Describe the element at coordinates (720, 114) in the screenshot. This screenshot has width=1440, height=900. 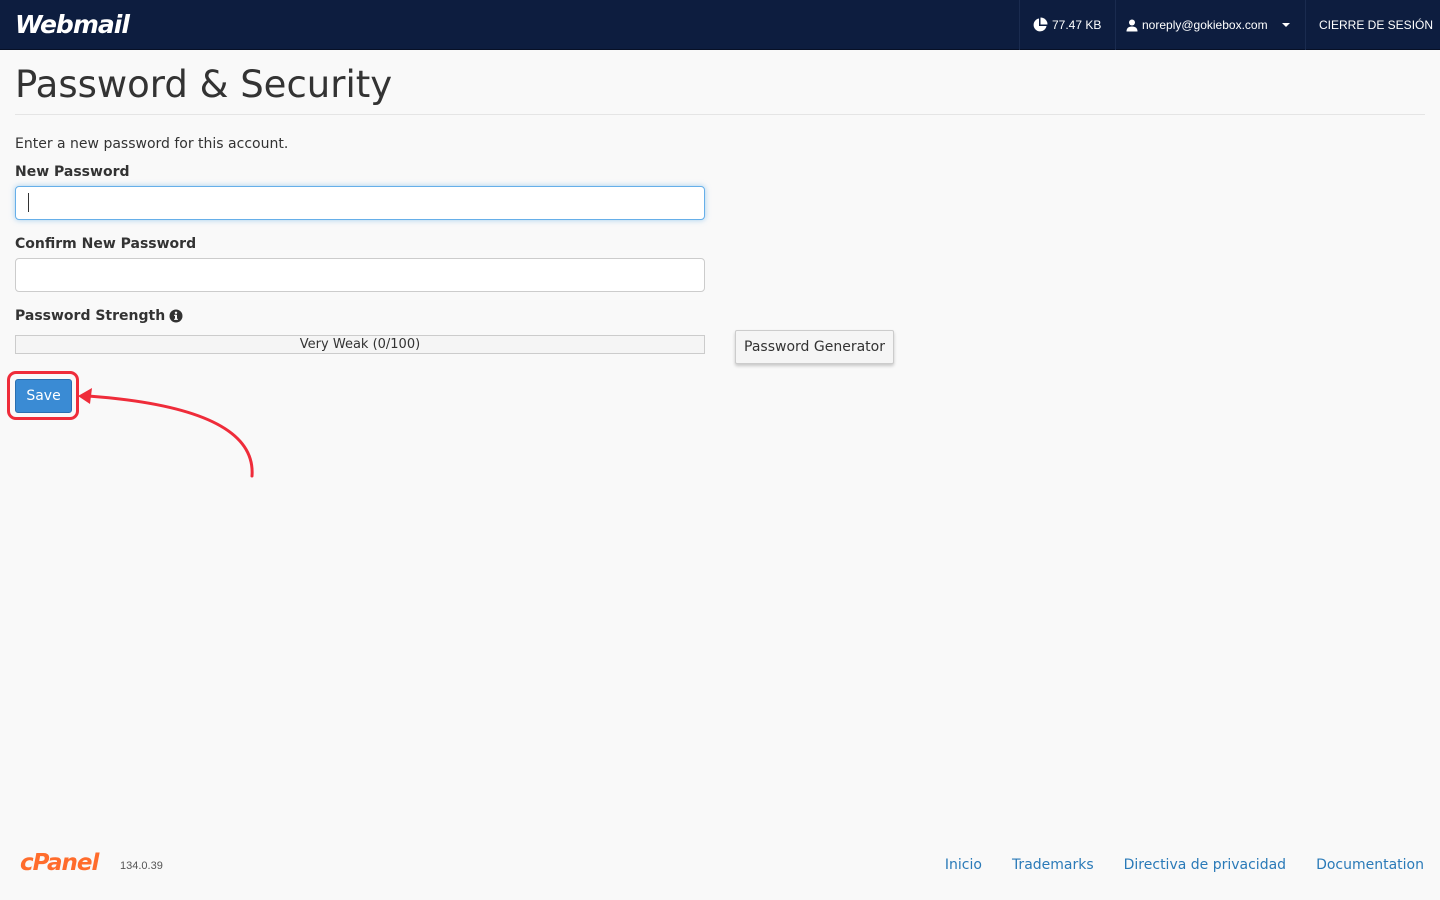
I see `title-divider` at that location.